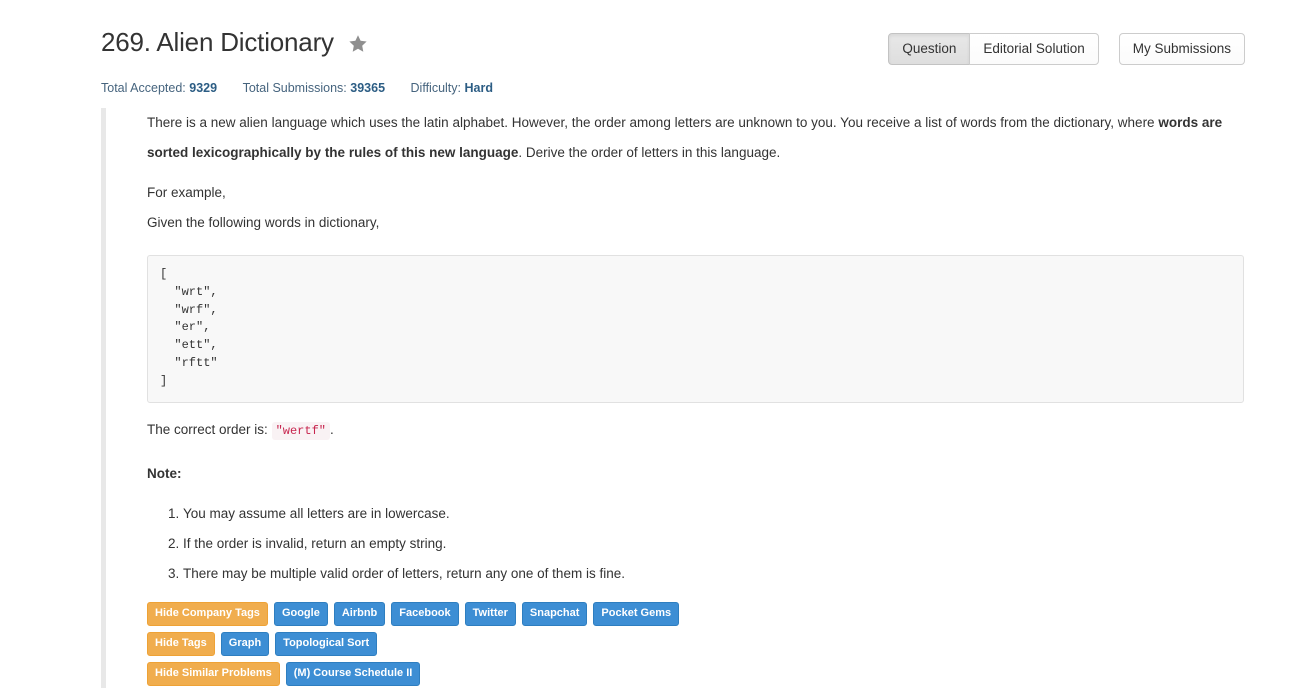 Image resolution: width=1300 pixels, height=697 pixels. What do you see at coordinates (143, 88) in the screenshot?
I see `stat-total-accepted-label: Total Accepted:` at bounding box center [143, 88].